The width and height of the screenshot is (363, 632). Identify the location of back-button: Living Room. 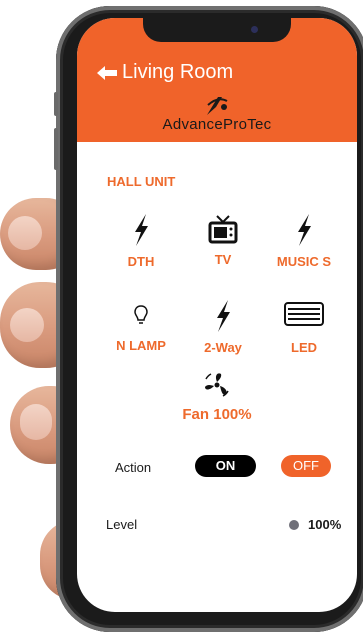
(165, 72).